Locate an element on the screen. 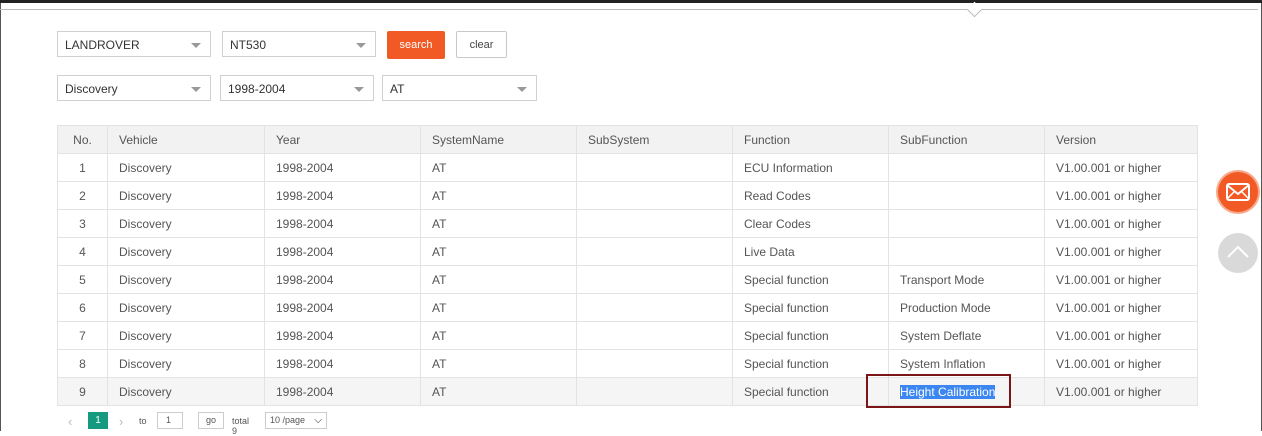  mail-button is located at coordinates (1238, 192).